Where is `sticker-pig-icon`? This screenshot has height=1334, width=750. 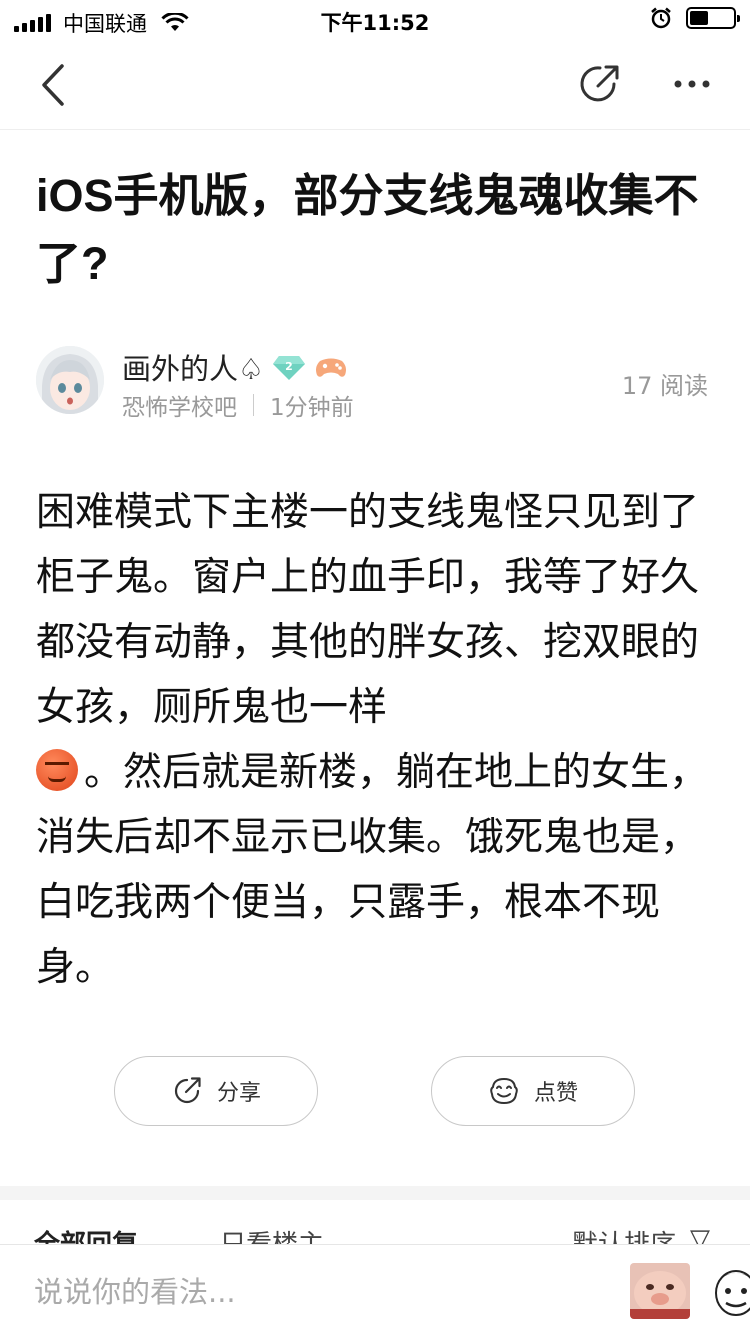
sticker-pig-icon is located at coordinates (660, 1291).